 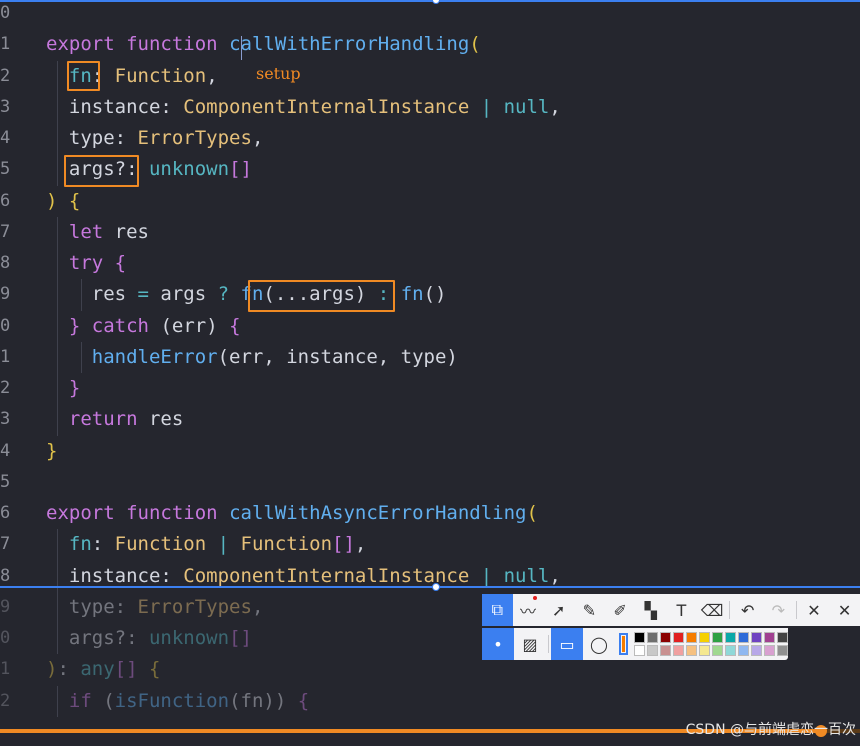 I want to click on code-line: 8 try {, so click(x=430, y=263).